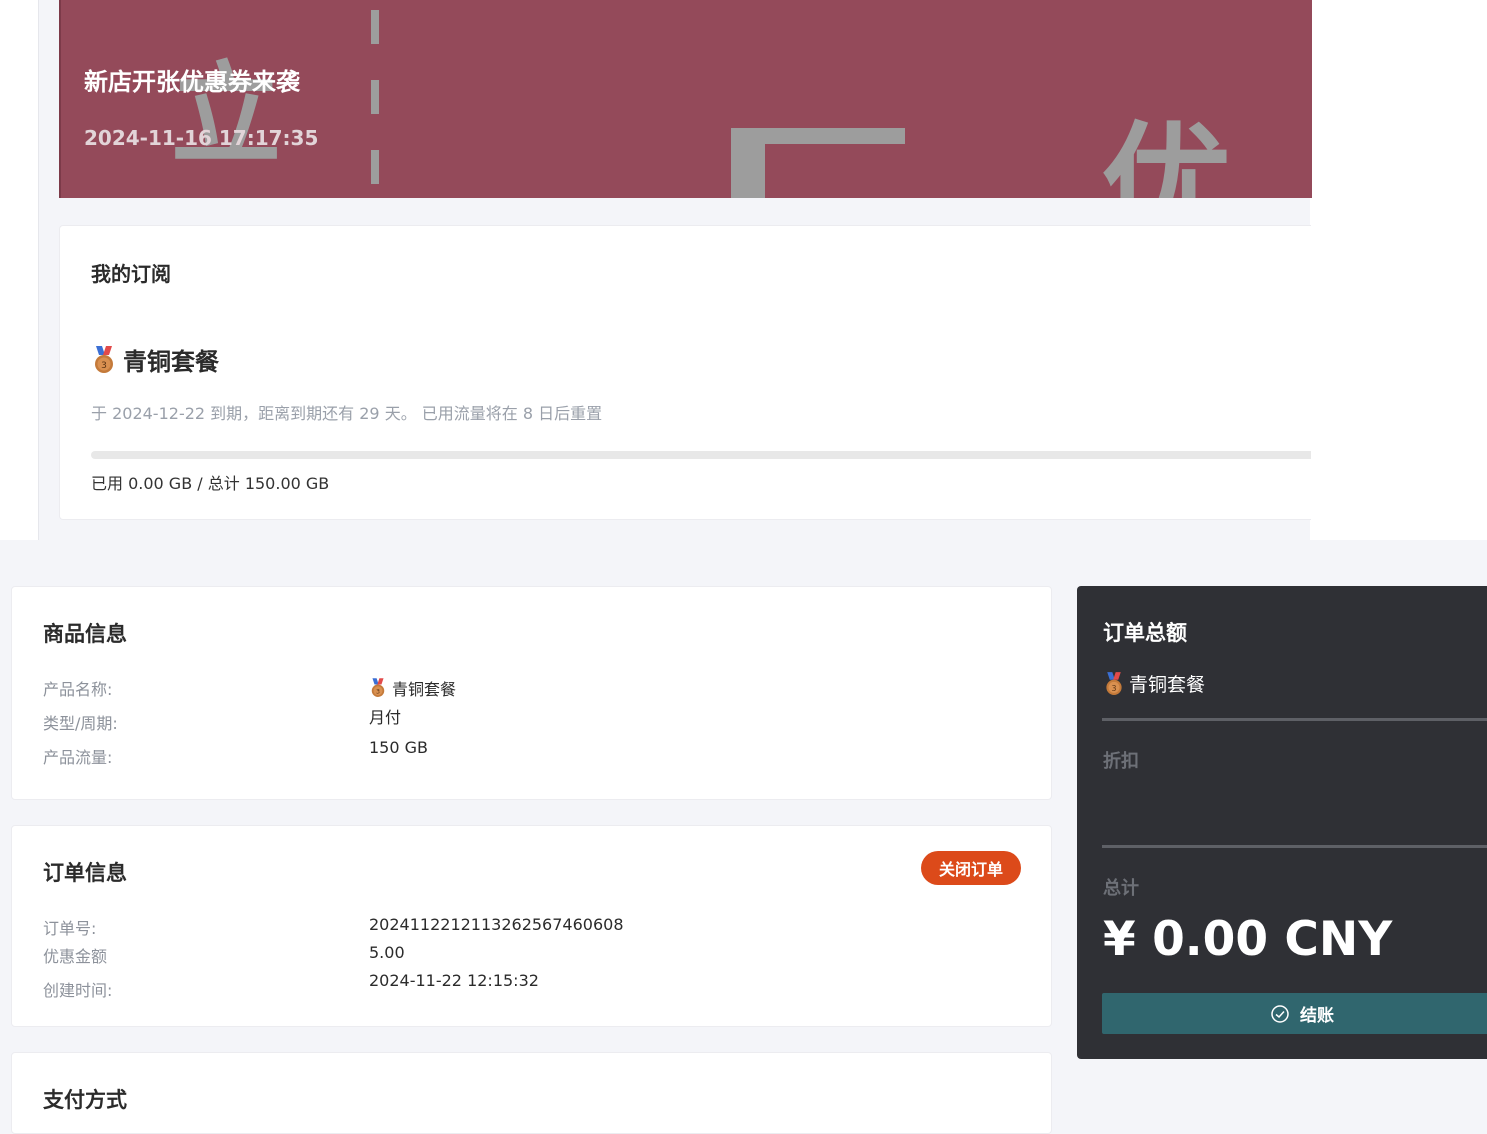  Describe the element at coordinates (78, 689) in the screenshot. I see `product-name-label: 产品名称:` at that location.